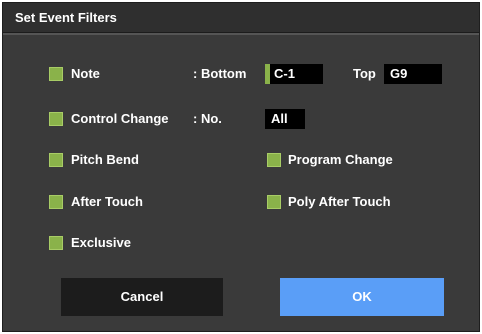 Image resolution: width=482 pixels, height=334 pixels. Describe the element at coordinates (56, 160) in the screenshot. I see `pitch-bend-checkbox` at that location.